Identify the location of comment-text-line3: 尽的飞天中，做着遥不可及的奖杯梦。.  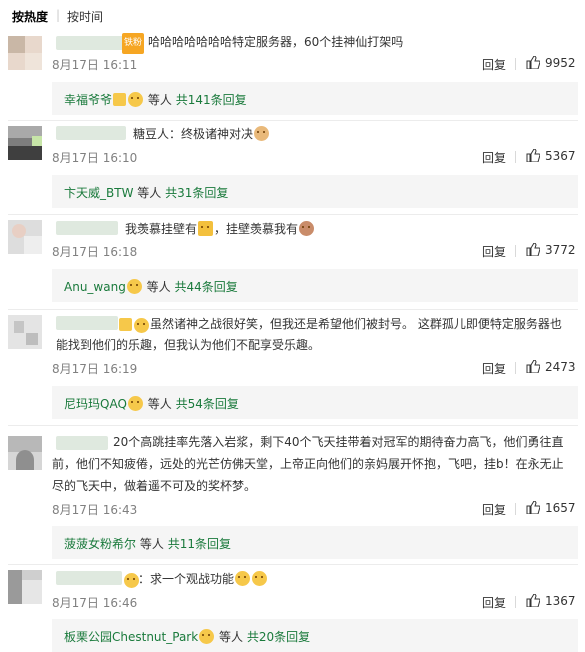
(154, 486).